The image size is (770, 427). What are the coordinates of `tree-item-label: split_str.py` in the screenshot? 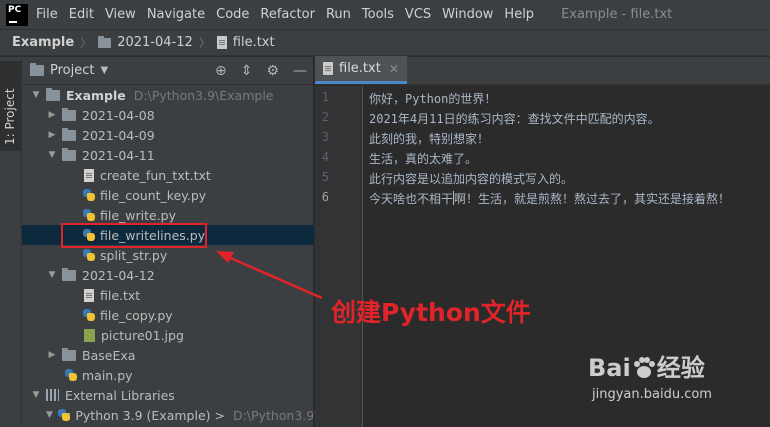 It's located at (134, 255).